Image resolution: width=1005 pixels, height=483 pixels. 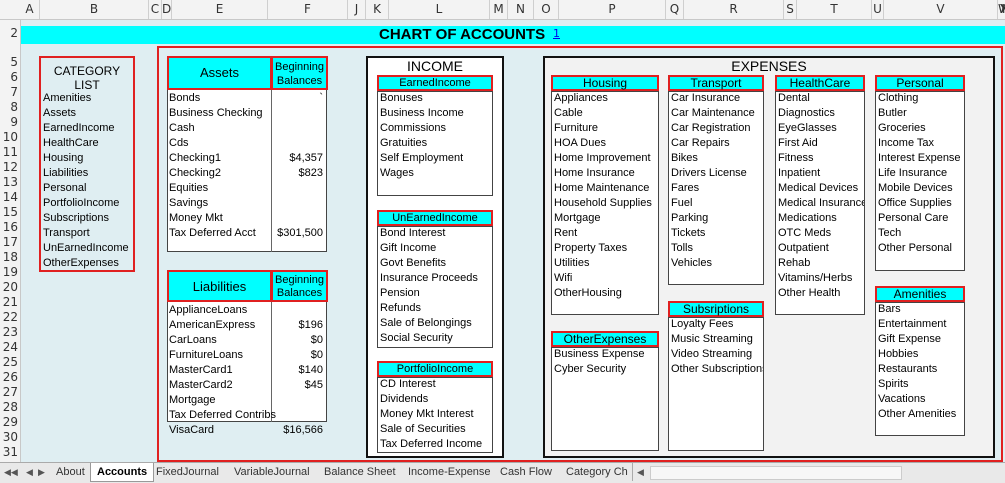 What do you see at coordinates (920, 218) in the screenshot?
I see `personal-item: Personal Care` at bounding box center [920, 218].